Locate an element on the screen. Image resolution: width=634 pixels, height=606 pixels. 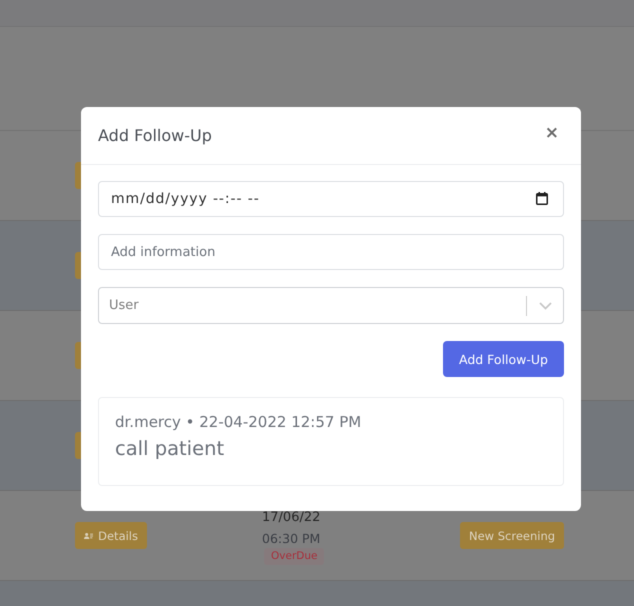
information-field: Add information is located at coordinates (331, 252).